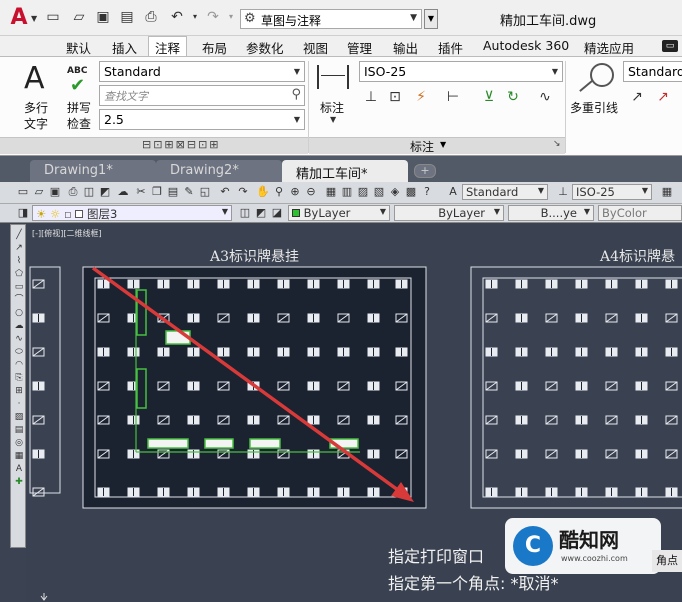 This screenshot has height=602, width=682. I want to click on plot-style-dropdown: ByColor, so click(640, 213).